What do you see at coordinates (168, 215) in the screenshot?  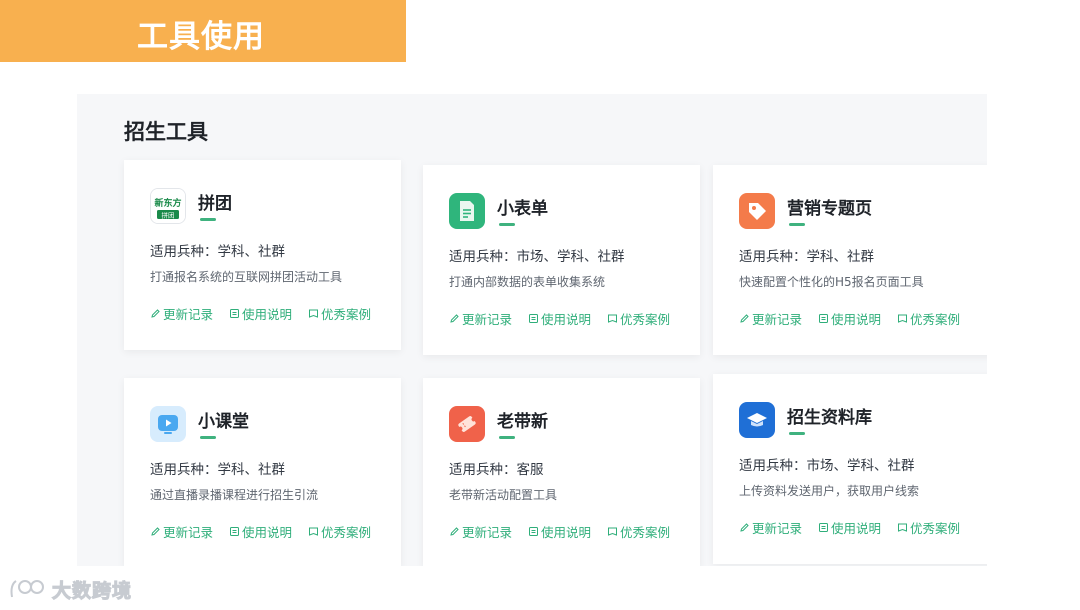 I see `icon-text-bottom: 拼团` at bounding box center [168, 215].